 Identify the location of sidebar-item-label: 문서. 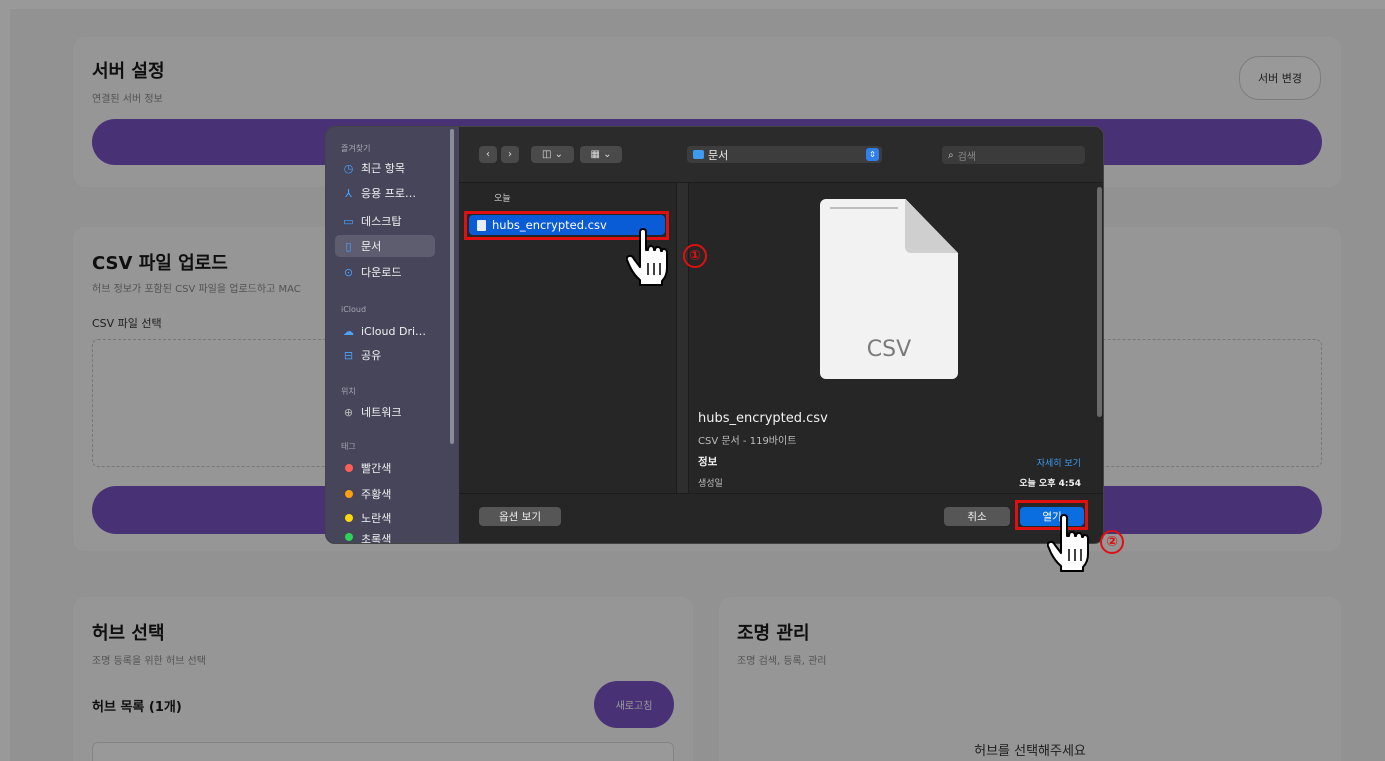
(371, 246).